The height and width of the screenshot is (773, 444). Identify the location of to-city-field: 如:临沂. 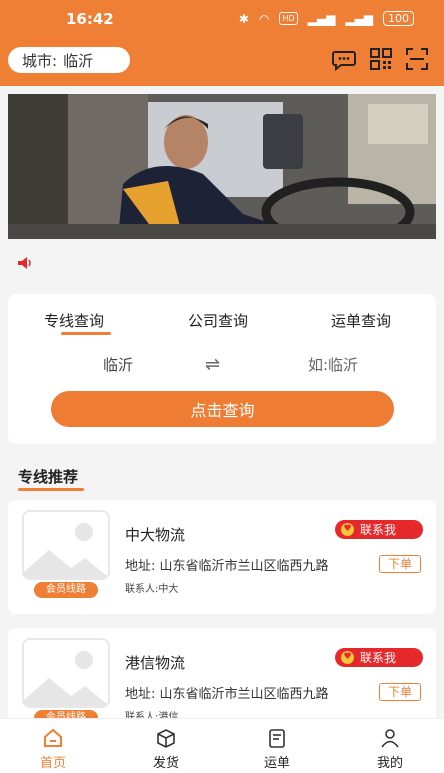
(333, 364).